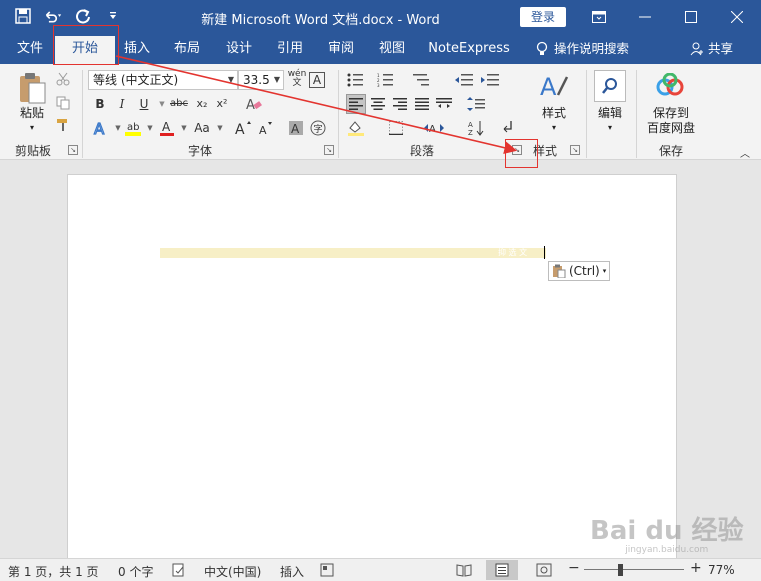 This screenshot has height=581, width=761. I want to click on watermark-brand: Bai du 经验, so click(667, 531).